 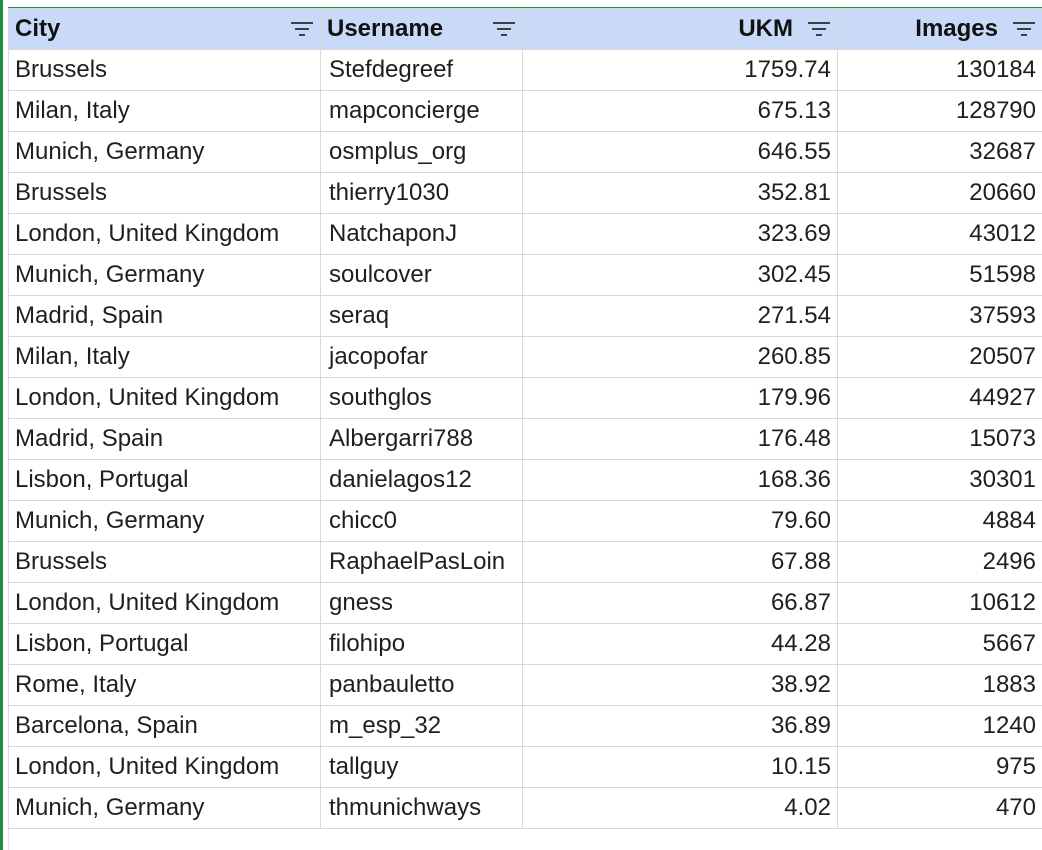 I want to click on table-row: Munich, Germany osmplus_org 646.55 32687, so click(x=525, y=152).